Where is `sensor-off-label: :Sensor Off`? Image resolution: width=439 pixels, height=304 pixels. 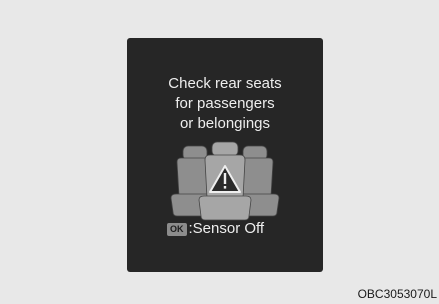
sensor-off-label: :Sensor Off is located at coordinates (226, 228).